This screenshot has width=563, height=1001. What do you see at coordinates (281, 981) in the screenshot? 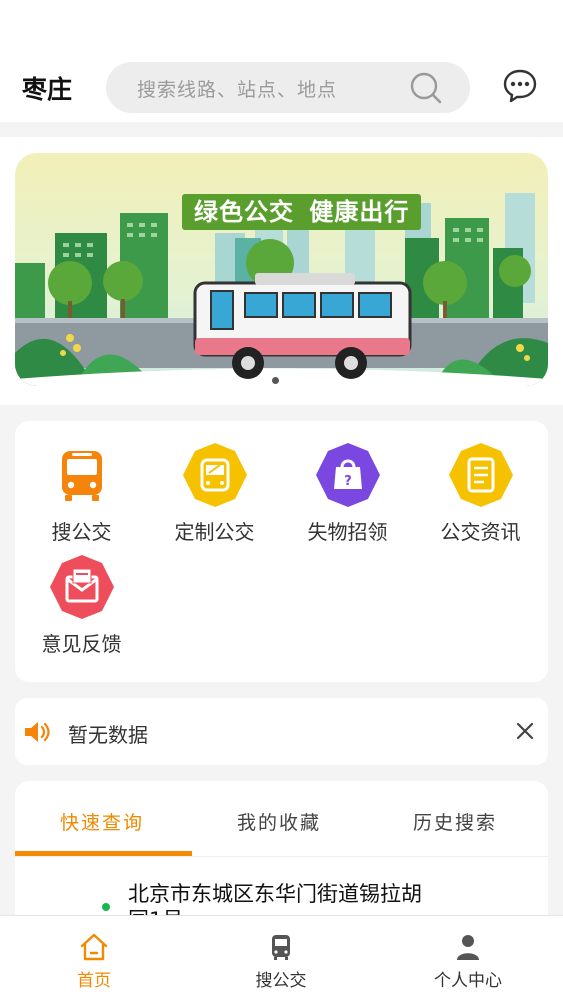
I see `nav-label: 搜公交` at bounding box center [281, 981].